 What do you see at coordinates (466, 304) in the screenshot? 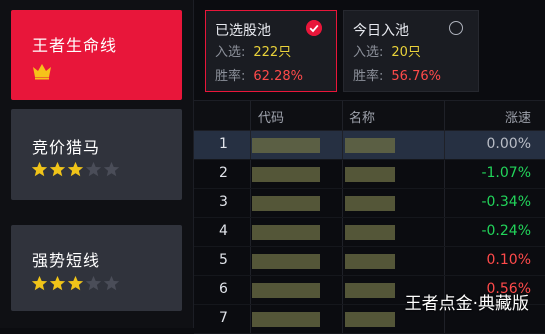
I see `watermark-text: 王者点金·典藏版` at bounding box center [466, 304].